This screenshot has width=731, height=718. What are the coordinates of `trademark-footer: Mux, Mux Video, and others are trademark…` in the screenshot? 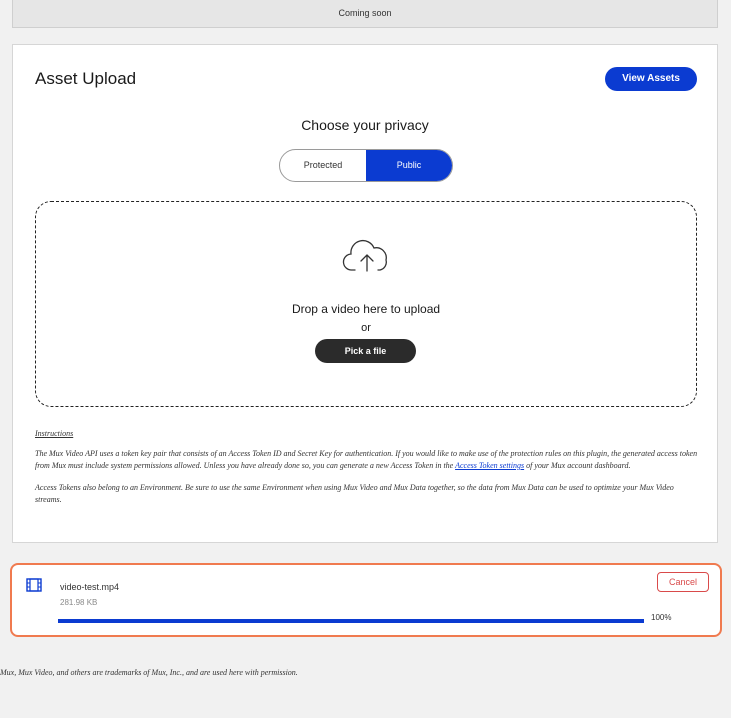 It's located at (149, 672).